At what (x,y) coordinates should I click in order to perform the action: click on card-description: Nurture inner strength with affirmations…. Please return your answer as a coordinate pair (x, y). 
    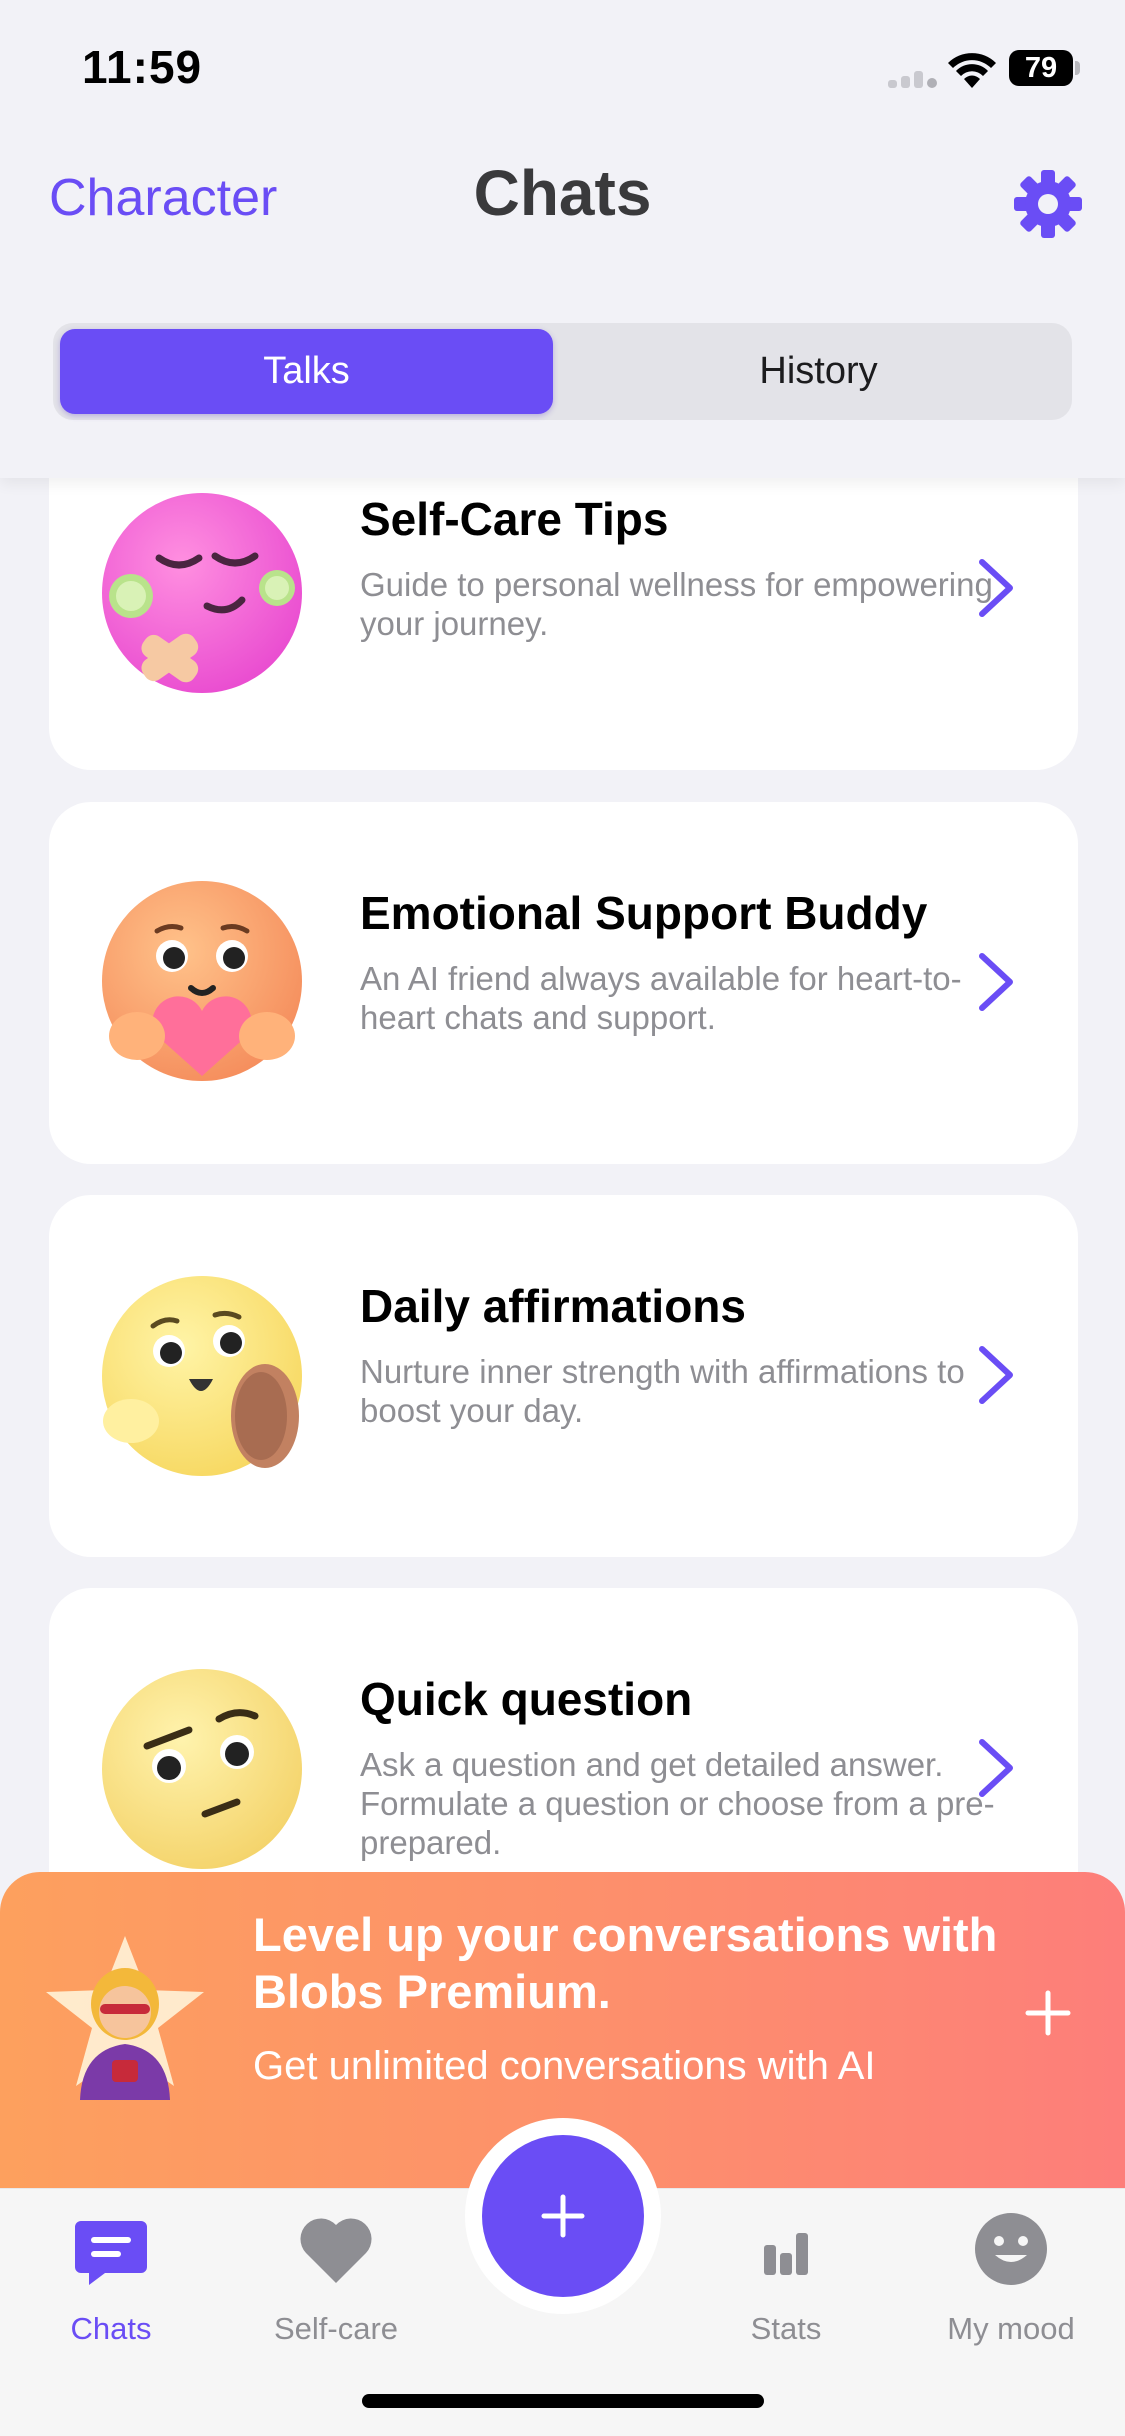
    Looking at the image, I should click on (662, 1391).